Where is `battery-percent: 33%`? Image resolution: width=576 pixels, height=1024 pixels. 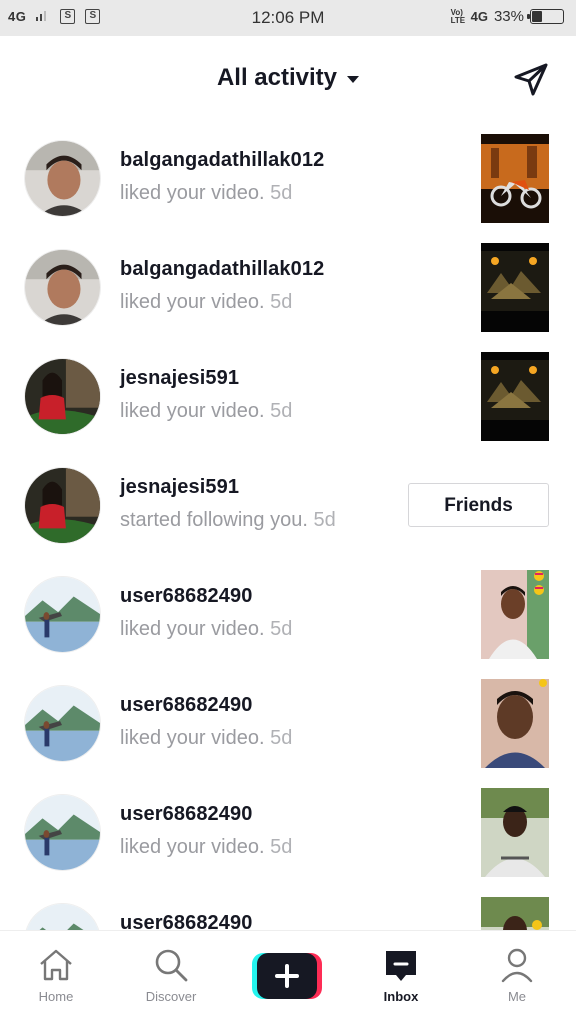 battery-percent: 33% is located at coordinates (508, 16).